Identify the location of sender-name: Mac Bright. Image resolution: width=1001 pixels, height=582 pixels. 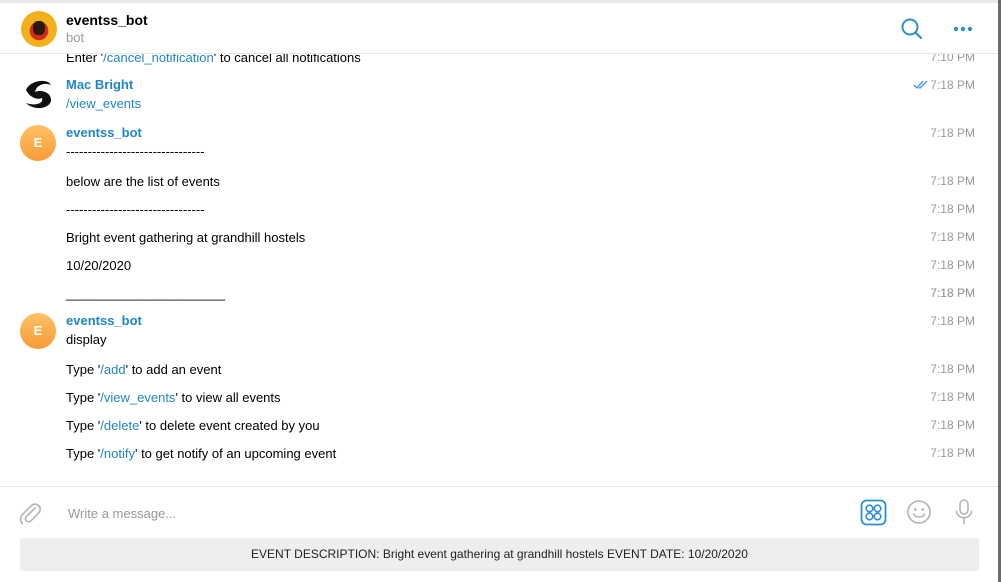
(99, 84).